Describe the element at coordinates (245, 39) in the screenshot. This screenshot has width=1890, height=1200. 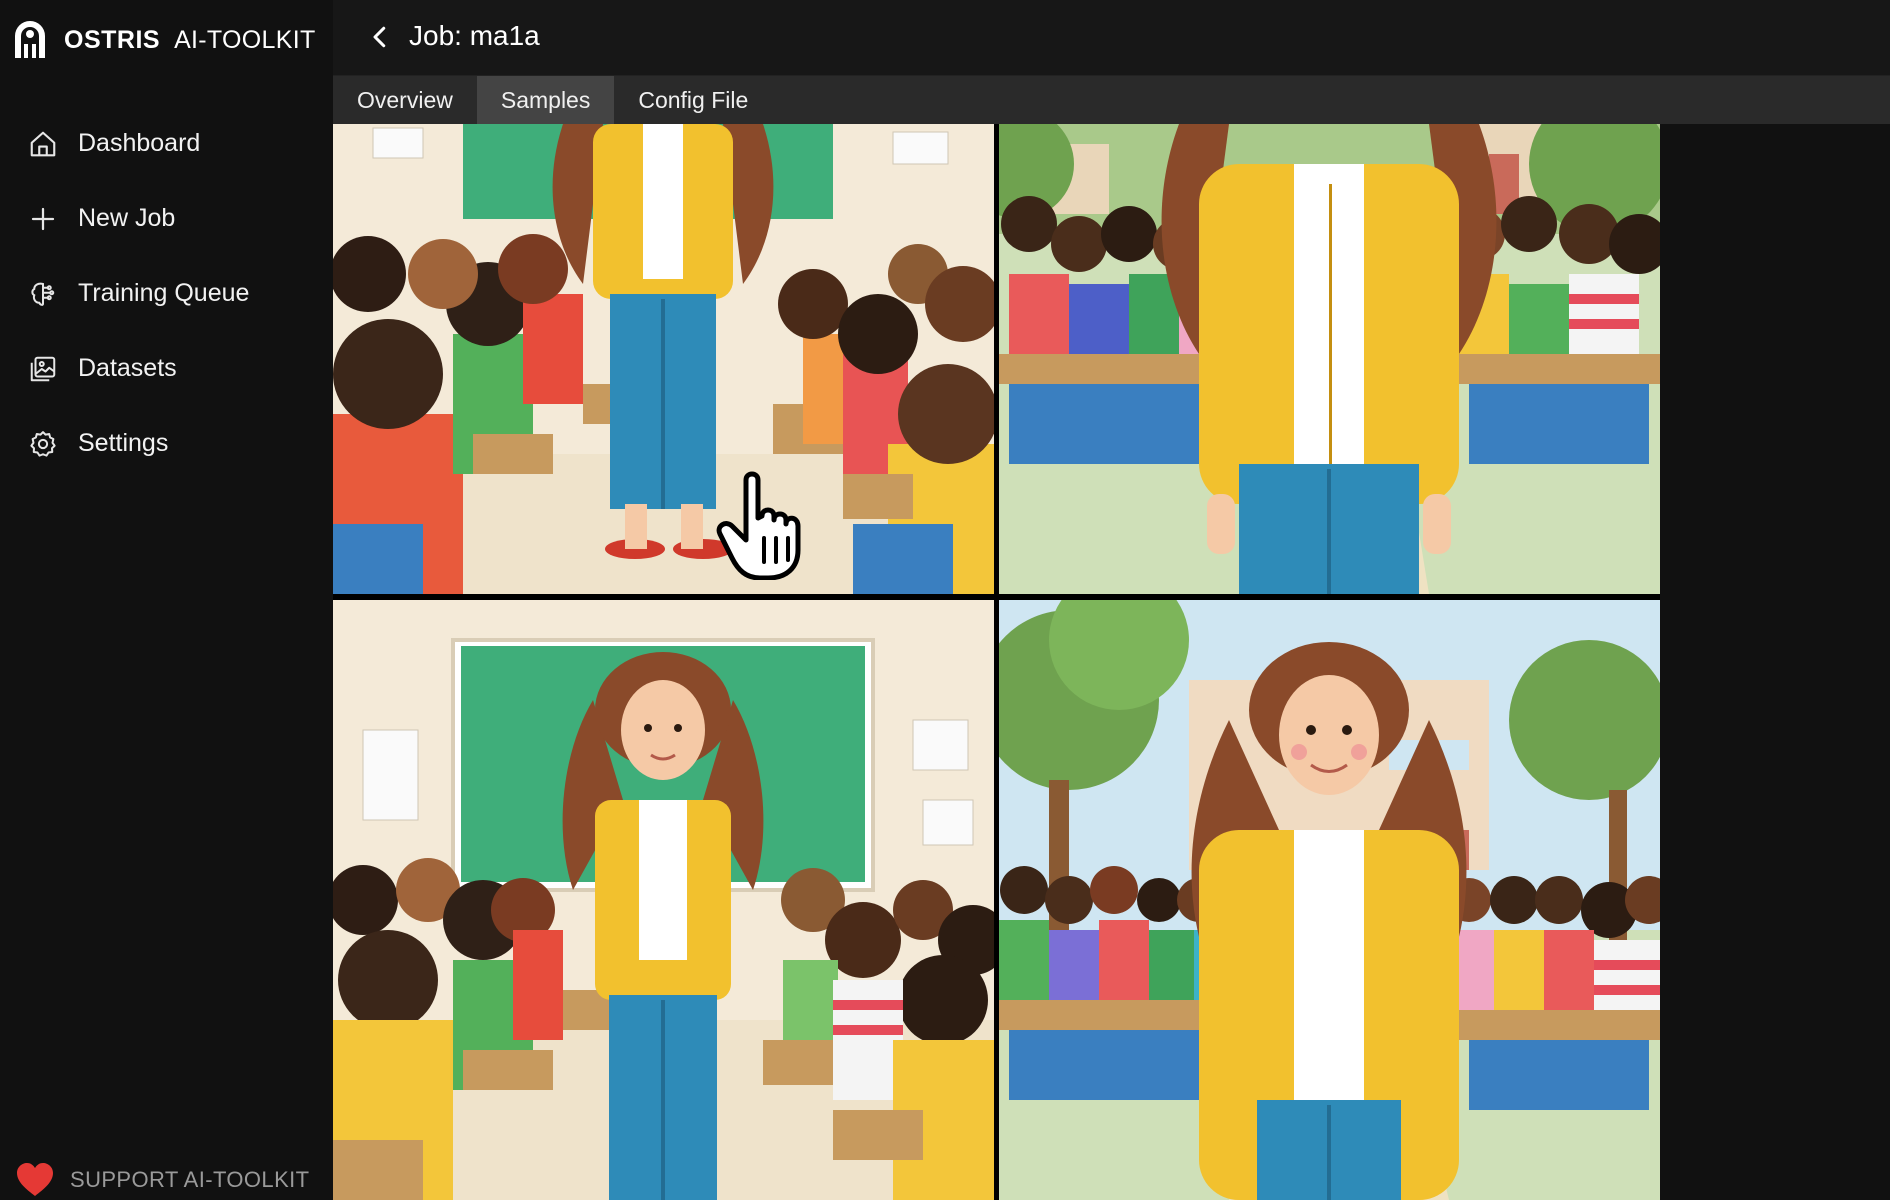
I see `brand-subtitle: AI-TOOLKIT` at that location.